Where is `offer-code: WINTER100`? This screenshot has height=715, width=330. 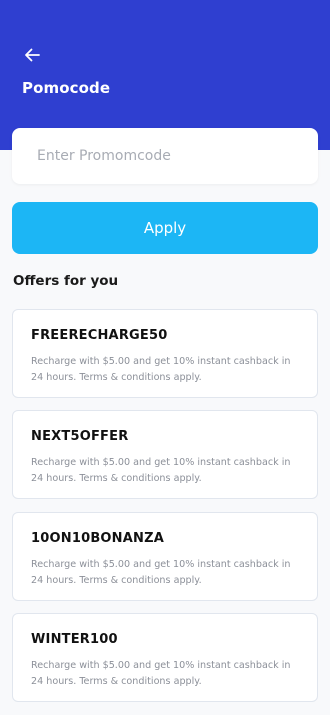 offer-code: WINTER100 is located at coordinates (74, 639).